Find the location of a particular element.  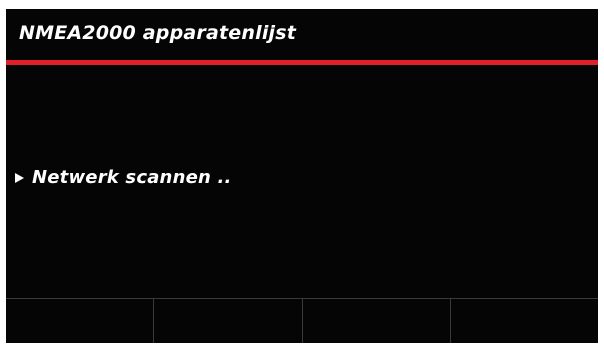

softkey-bar is located at coordinates (302, 320).